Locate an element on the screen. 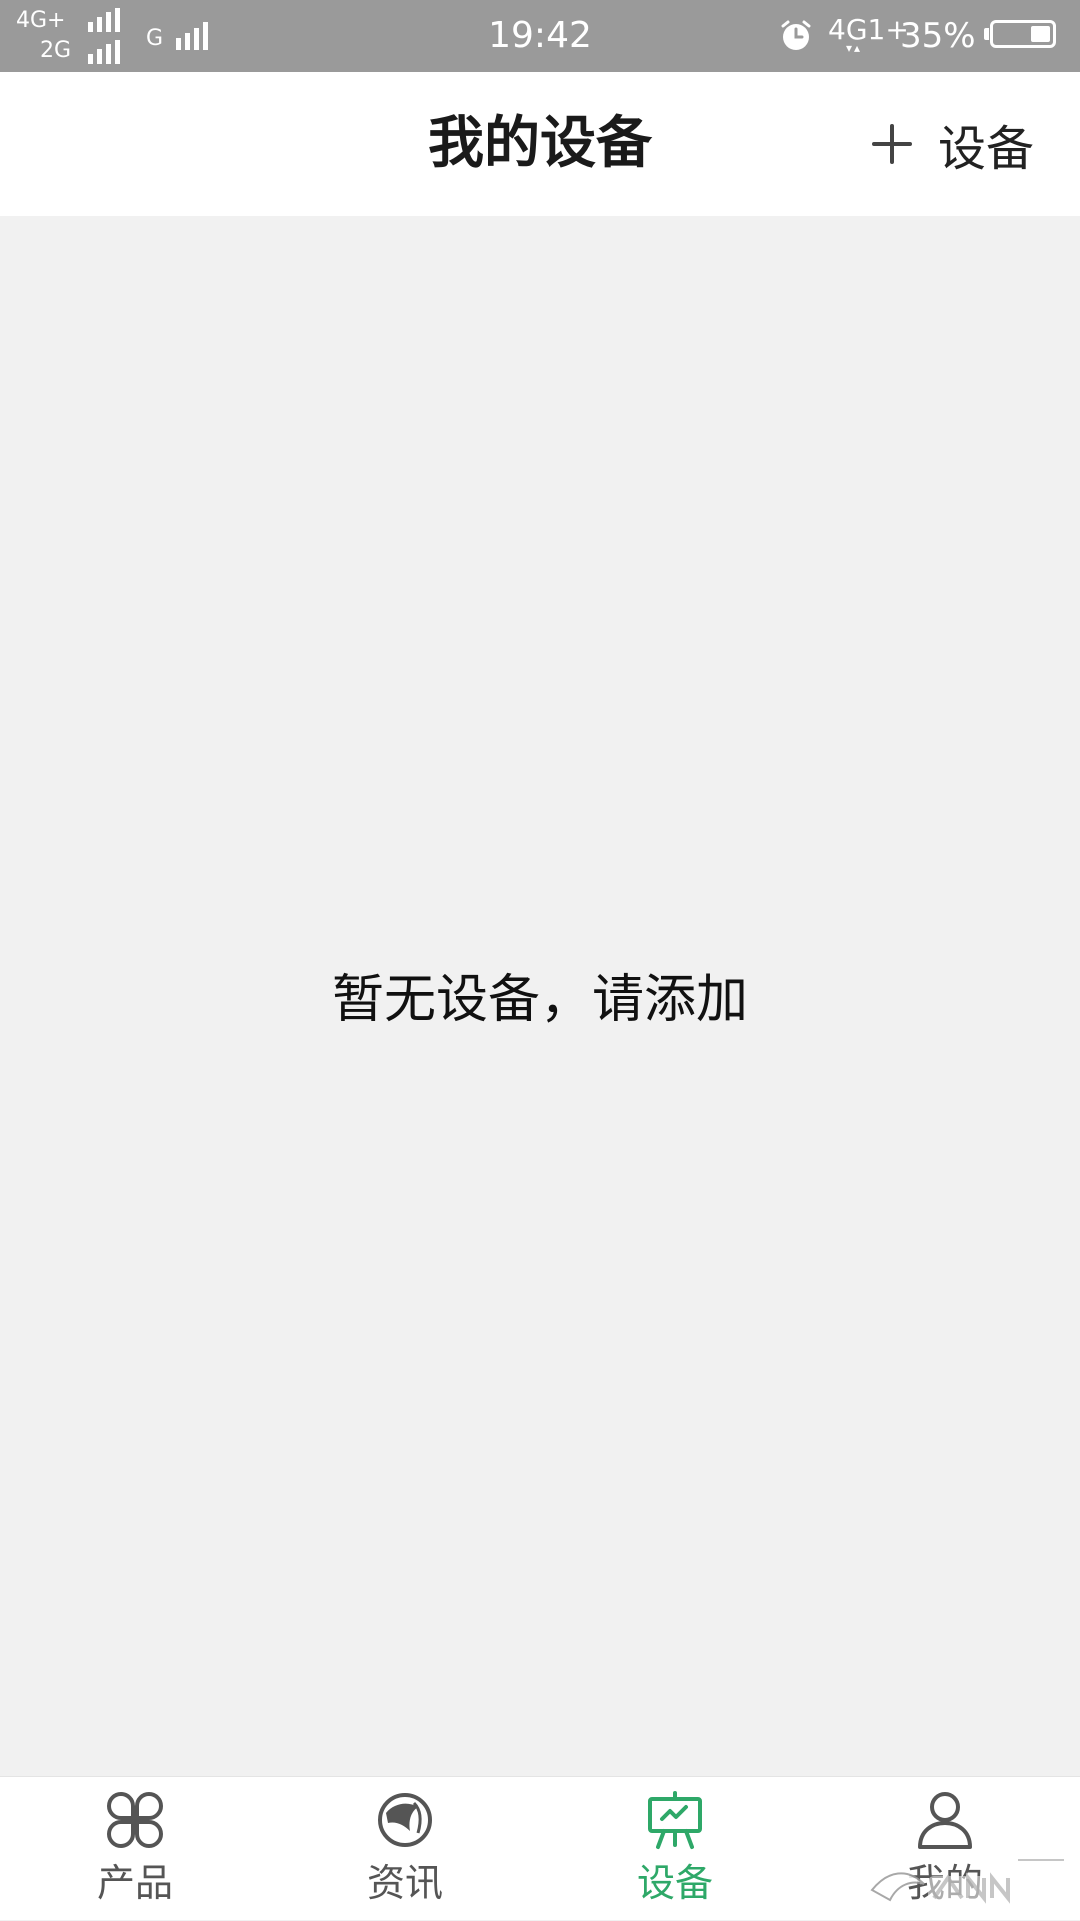  tab-news: 资讯 is located at coordinates (405, 1849).